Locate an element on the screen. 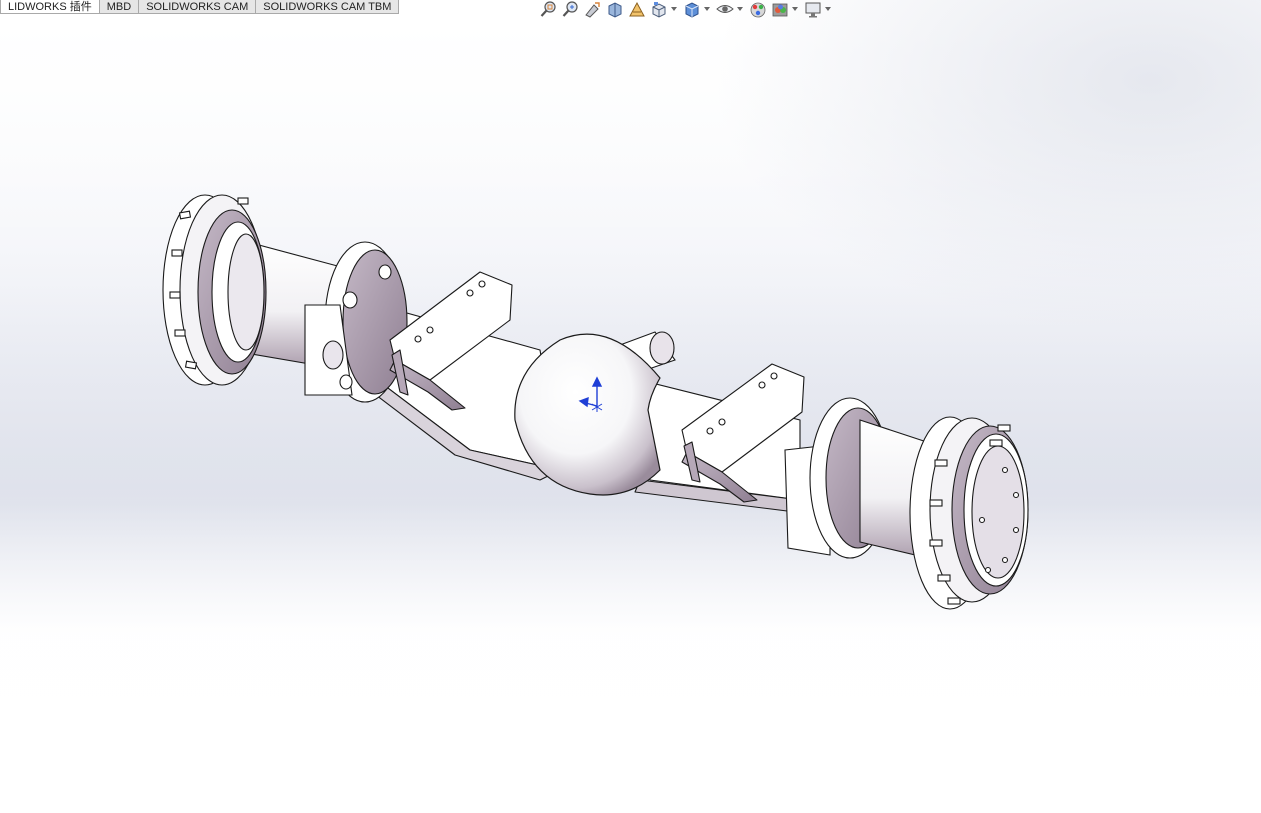  zoom-to-area-icon is located at coordinates (571, 9).